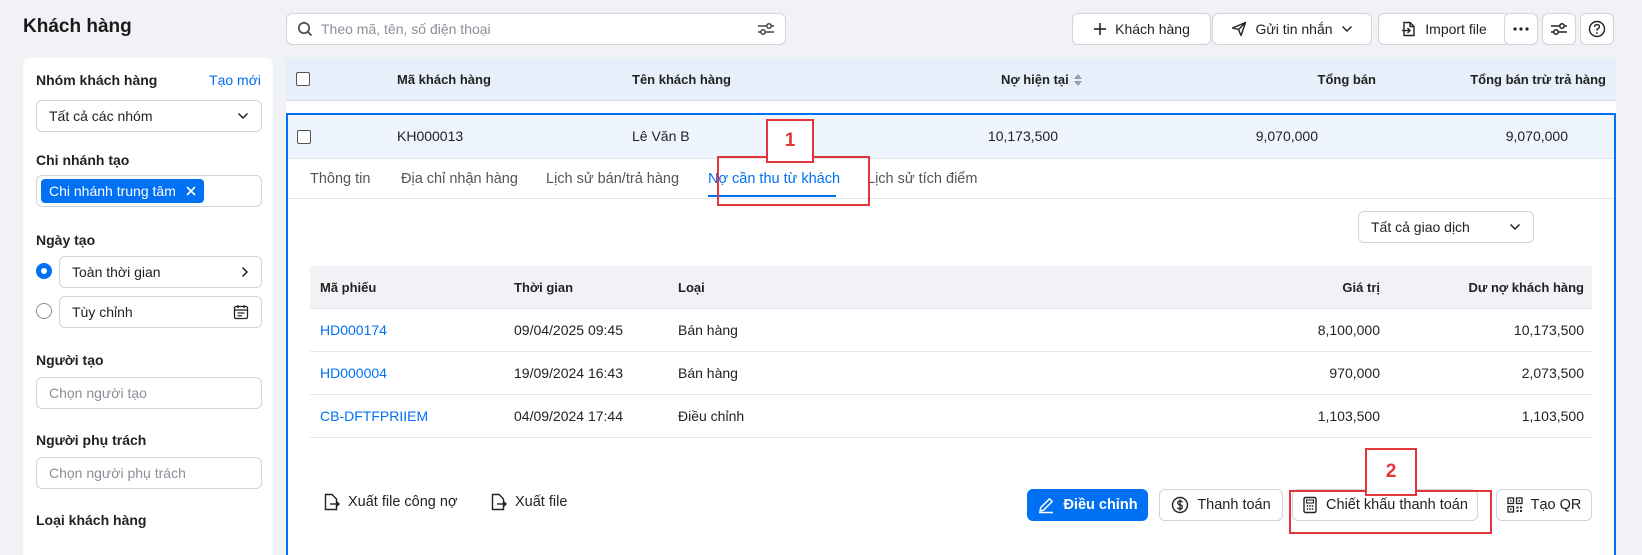 This screenshot has height=555, width=1642. What do you see at coordinates (1514, 505) in the screenshot?
I see `qr-code-icon` at bounding box center [1514, 505].